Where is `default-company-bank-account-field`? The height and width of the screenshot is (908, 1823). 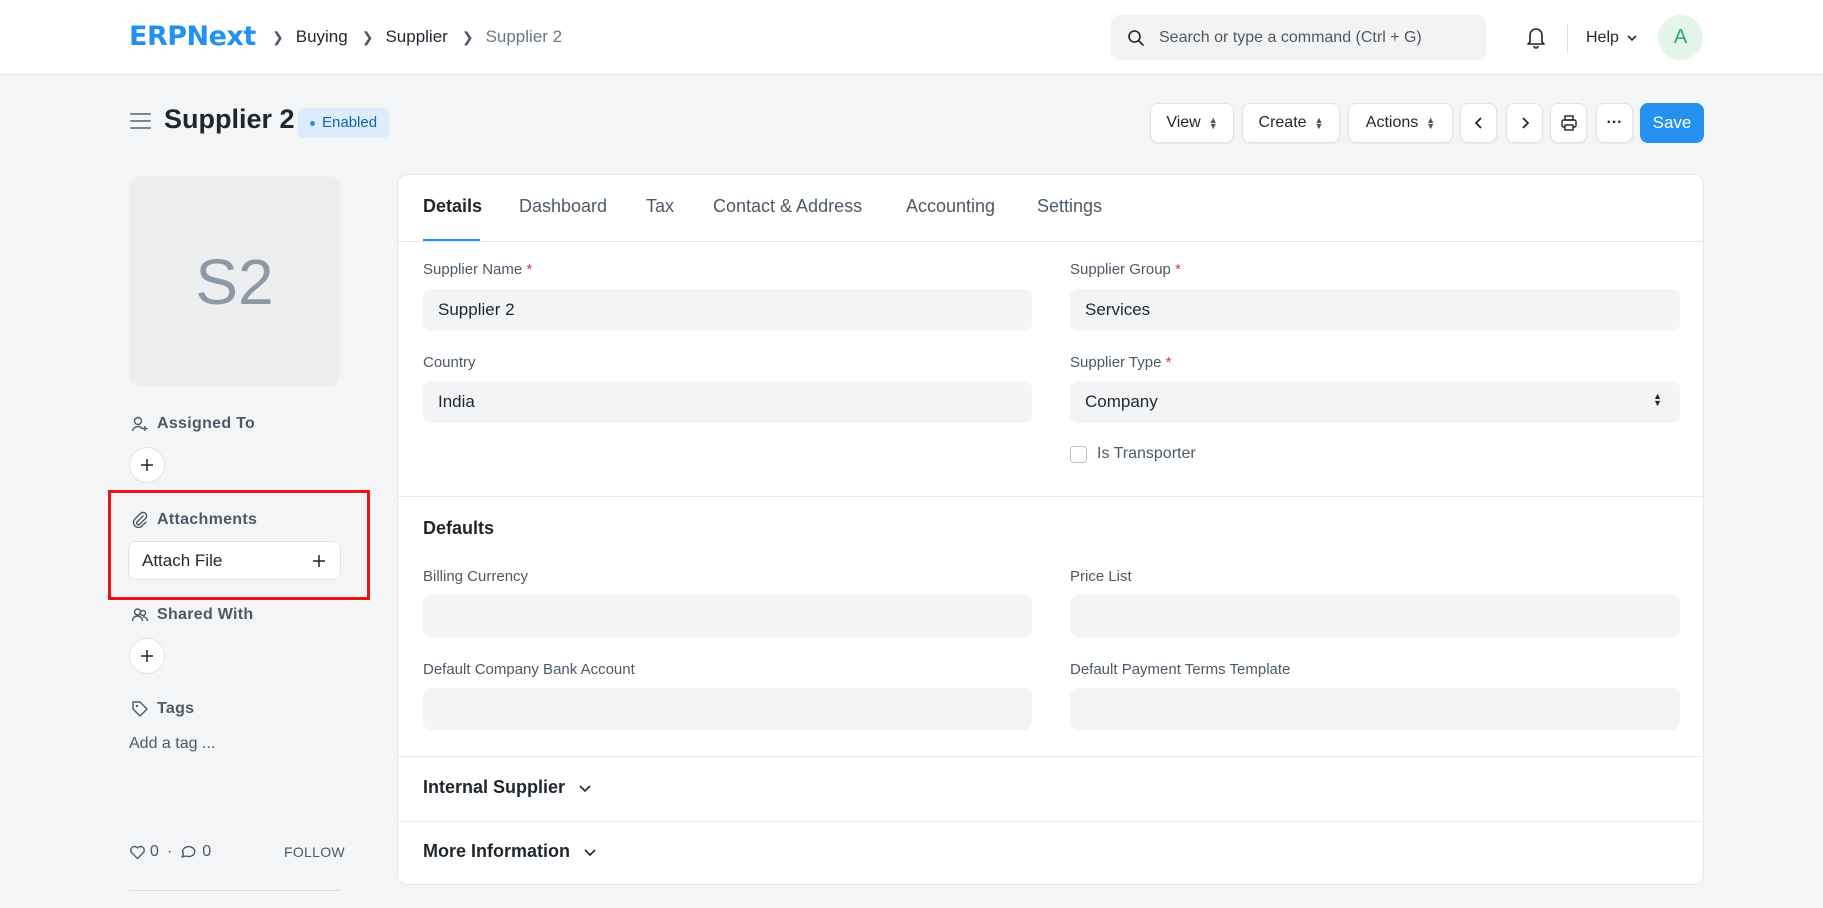
default-company-bank-account-field is located at coordinates (727, 709).